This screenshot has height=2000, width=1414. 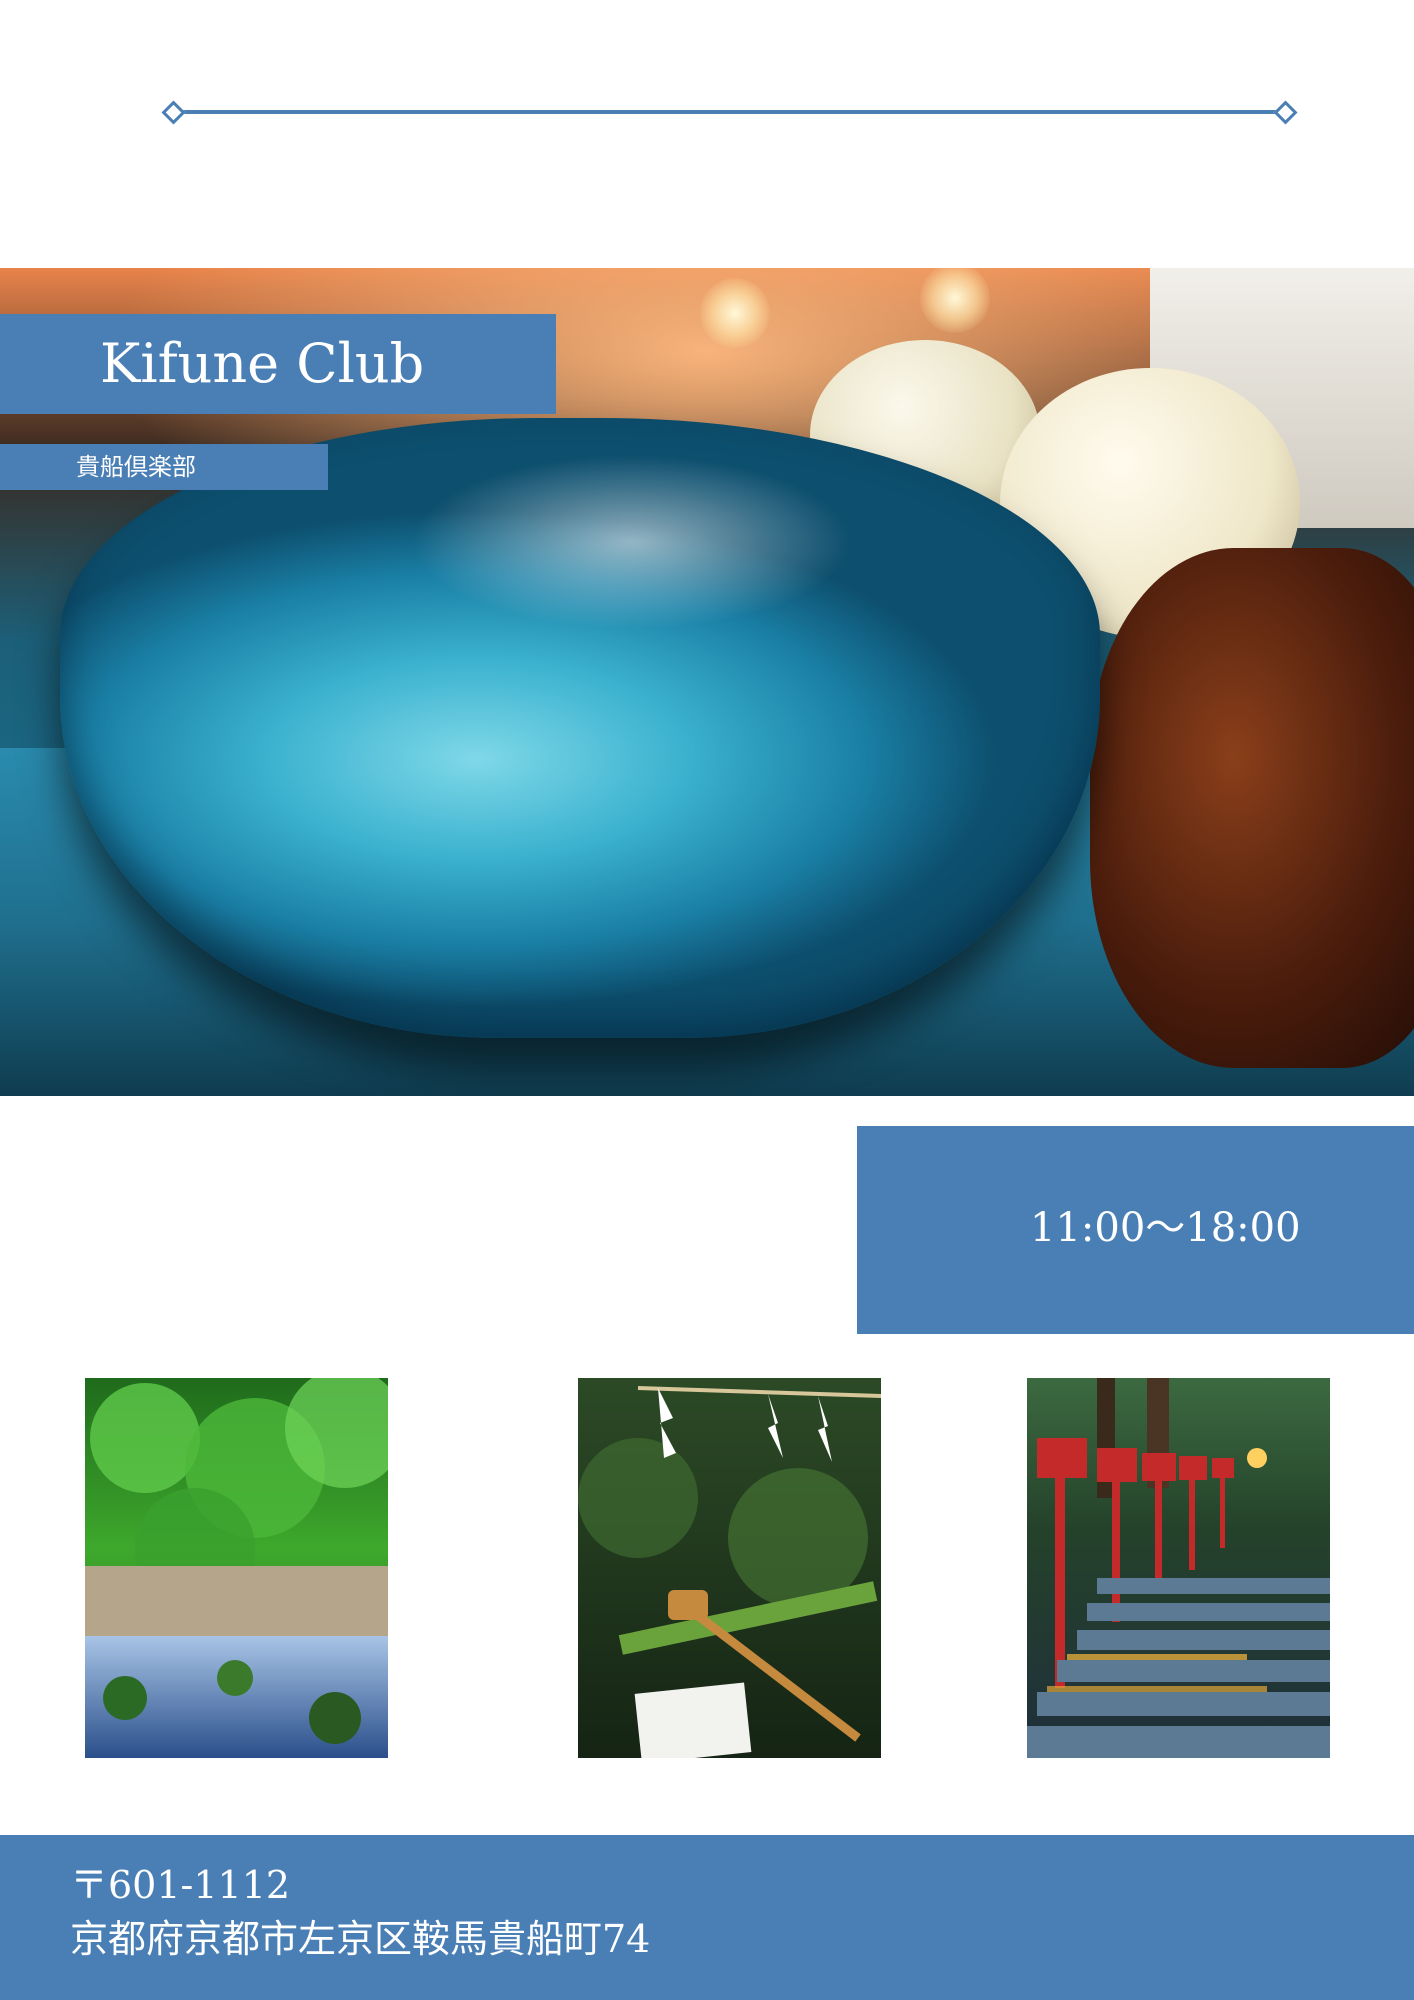 I want to click on thumbnail-lantern-steps-photo, so click(x=1178, y=1568).